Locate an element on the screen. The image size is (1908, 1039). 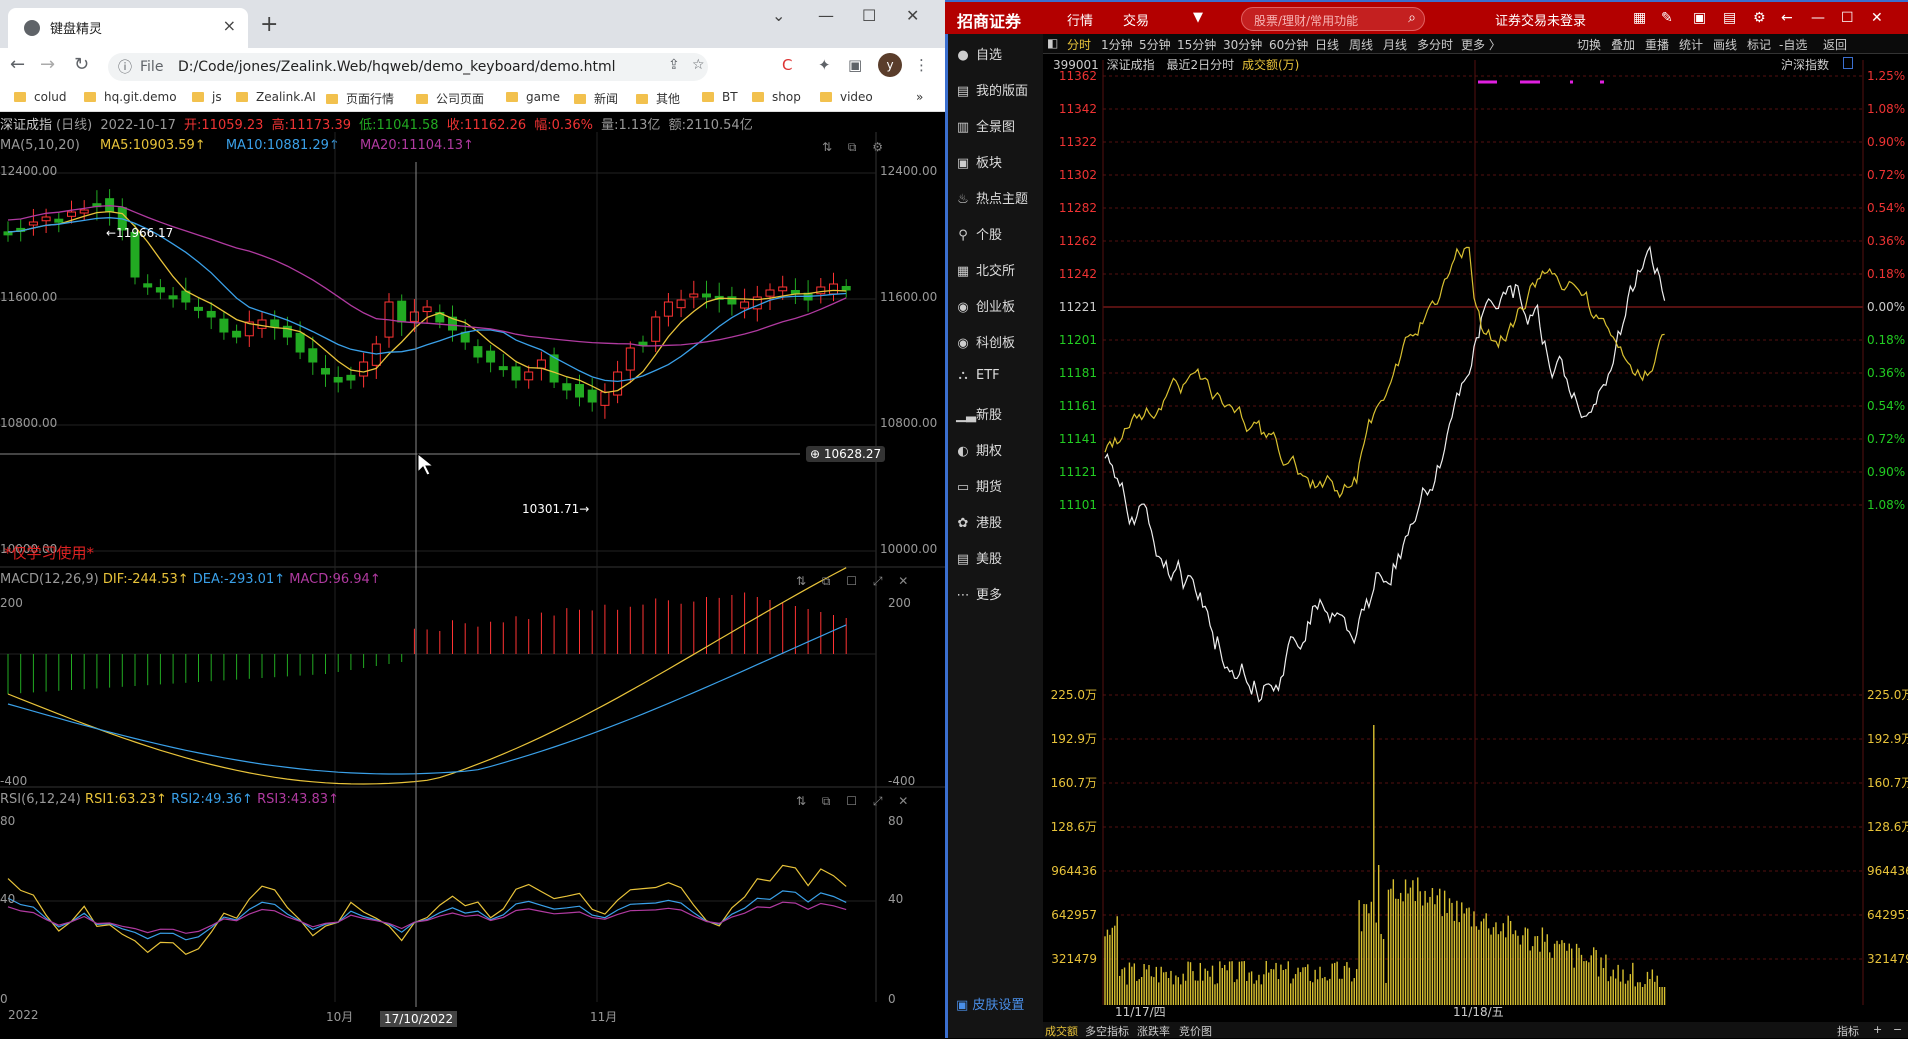
price-tick: 11161 is located at coordinates (1078, 406).